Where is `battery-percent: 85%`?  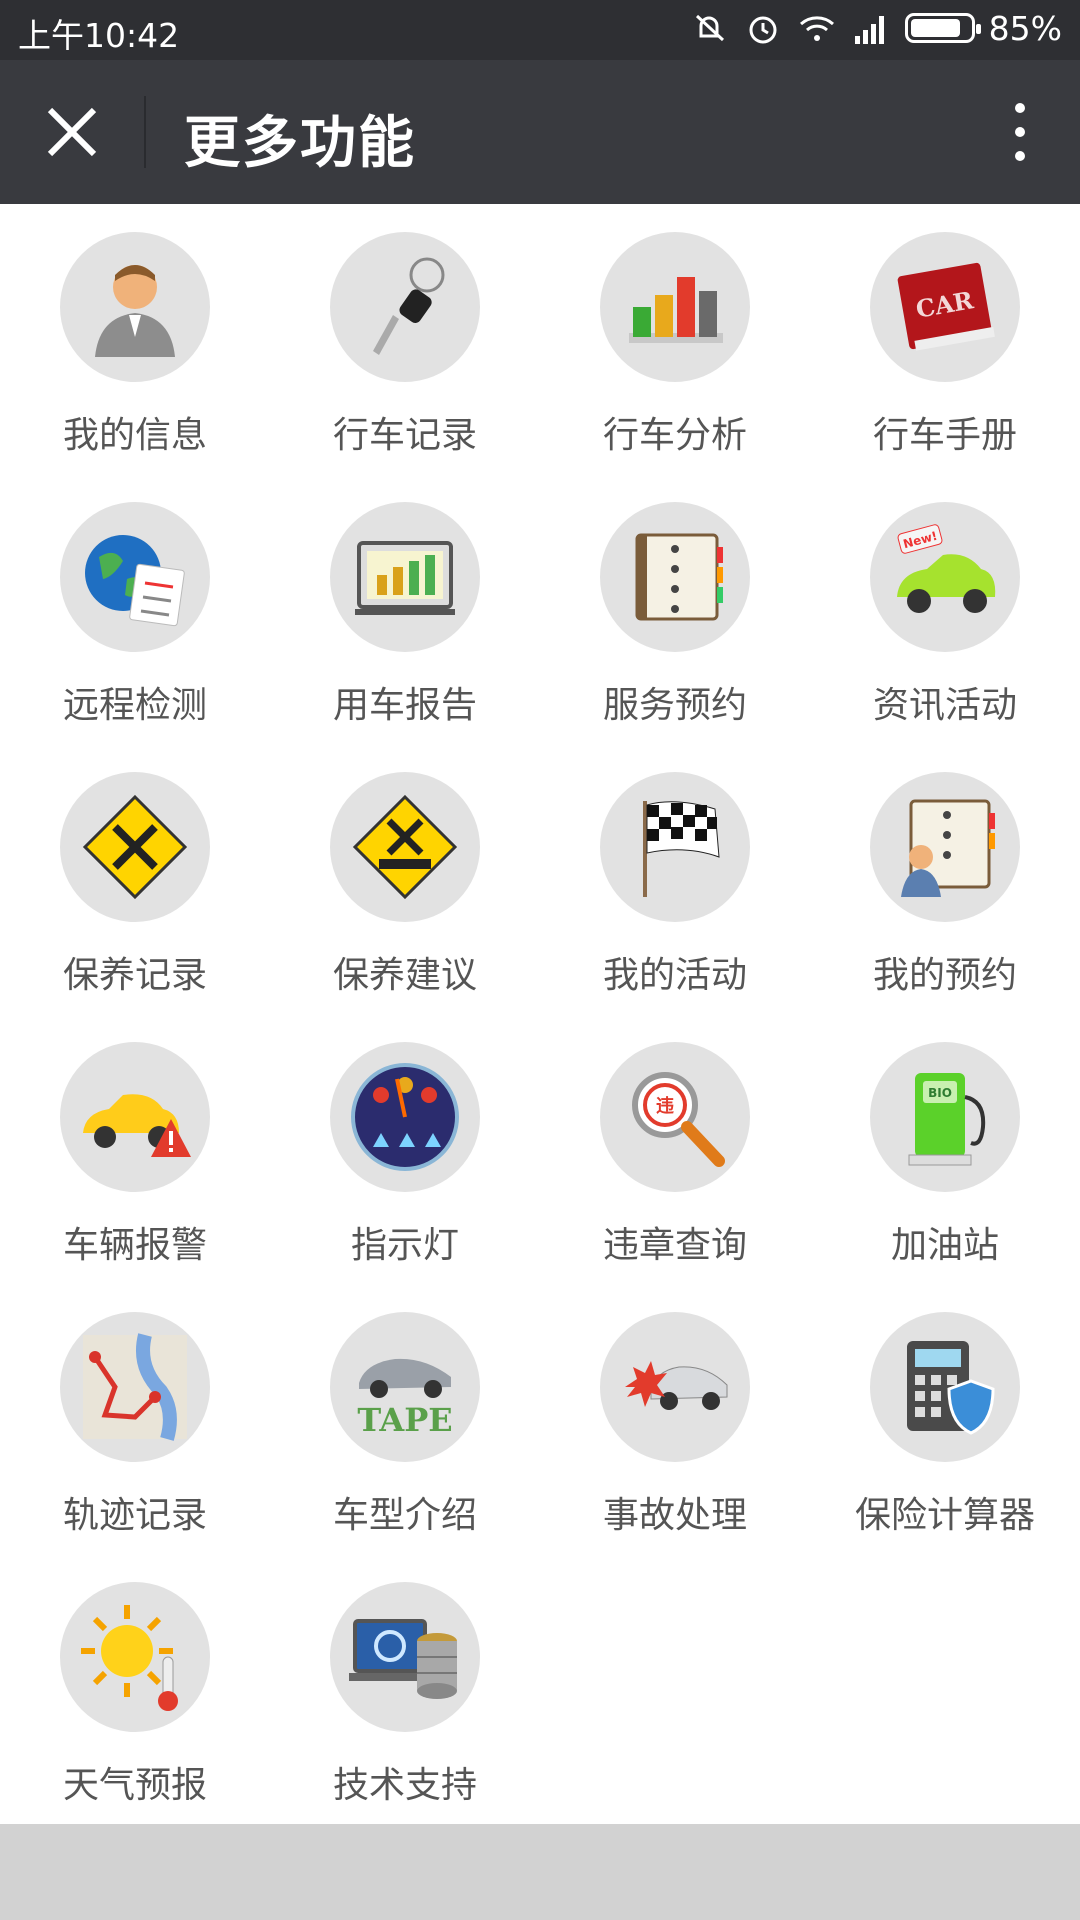
battery-percent: 85% is located at coordinates (1025, 28).